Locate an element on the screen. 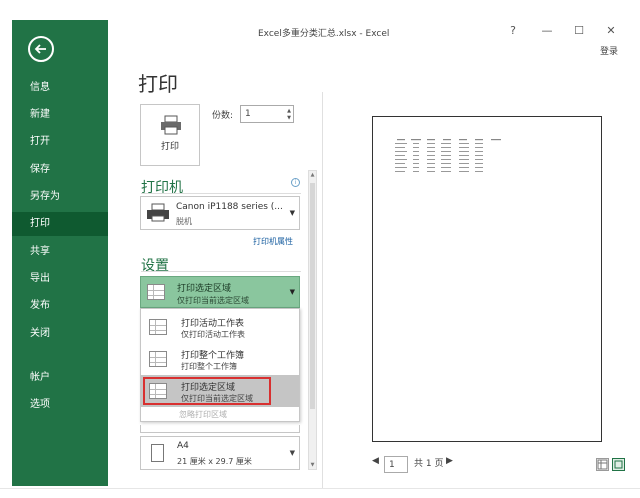  total-pages: 共 1 页 is located at coordinates (429, 464).